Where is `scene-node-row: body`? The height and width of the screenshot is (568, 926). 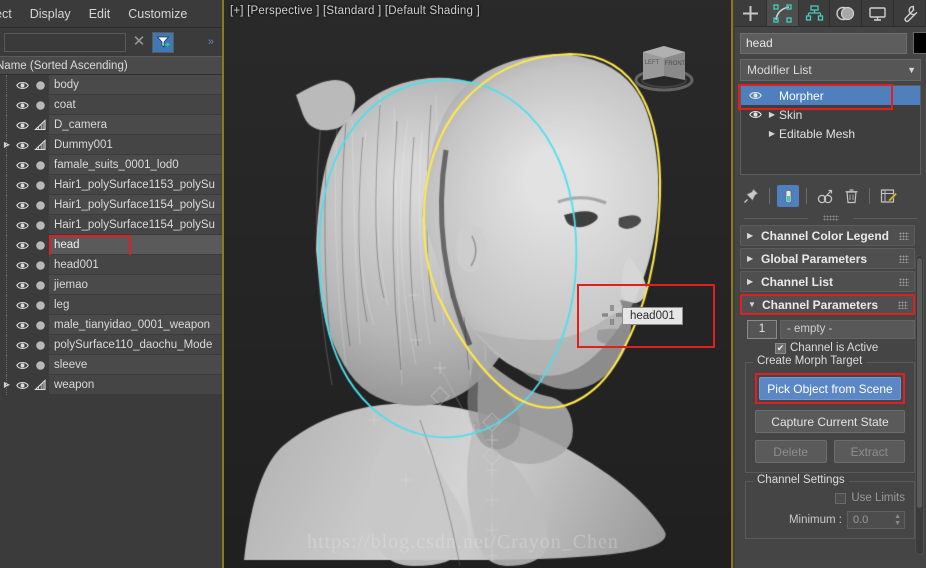 scene-node-row: body is located at coordinates (111, 85).